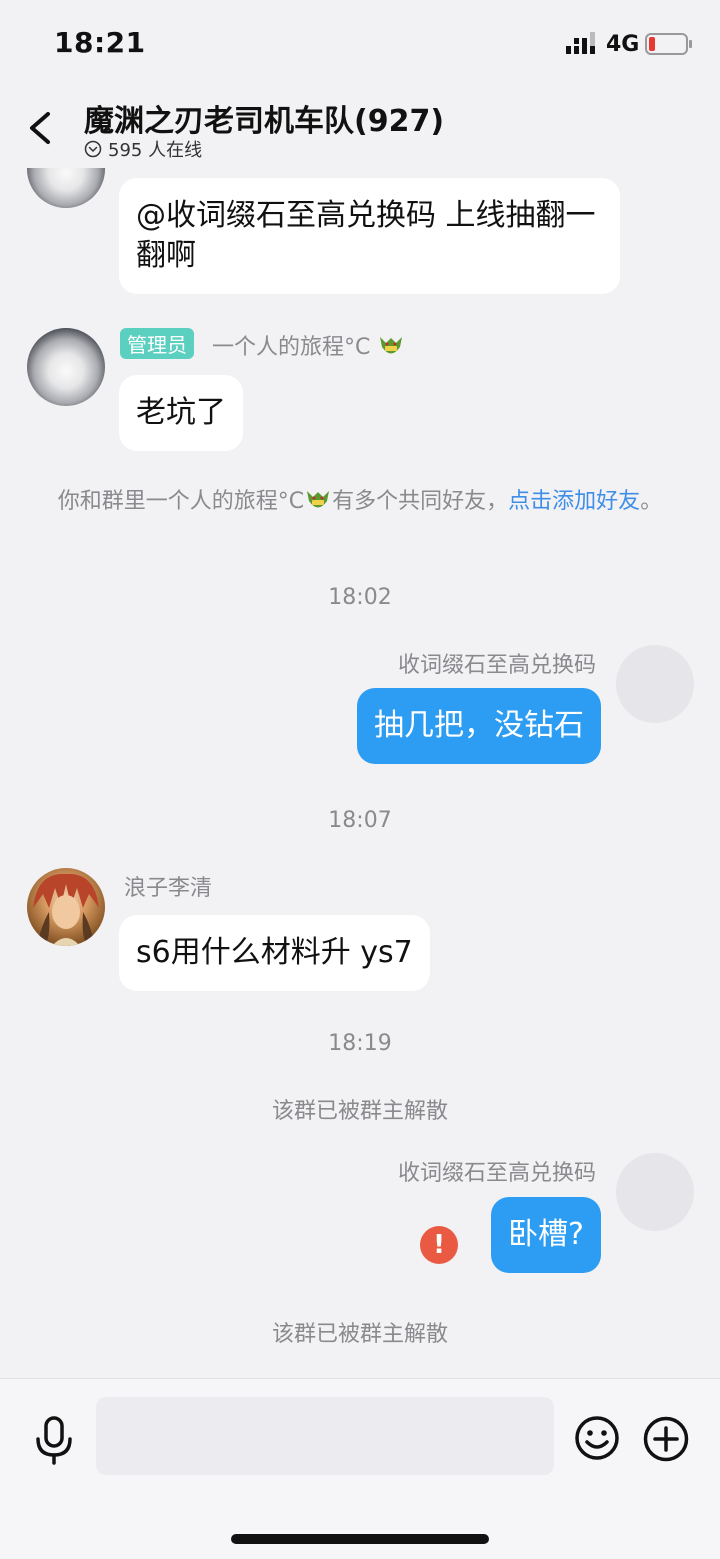  What do you see at coordinates (574, 501) in the screenshot?
I see `add-friend-link: 点击添加好友` at bounding box center [574, 501].